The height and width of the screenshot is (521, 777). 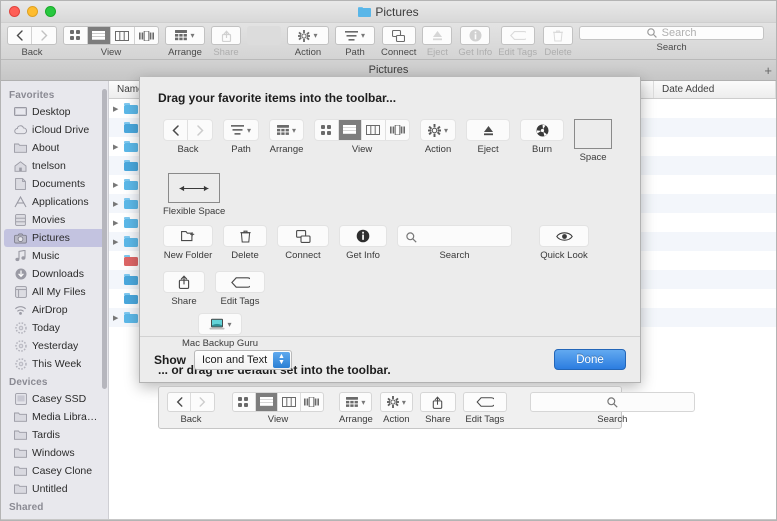 I want to click on tab-pictures: Pictures, so click(x=389, y=70).